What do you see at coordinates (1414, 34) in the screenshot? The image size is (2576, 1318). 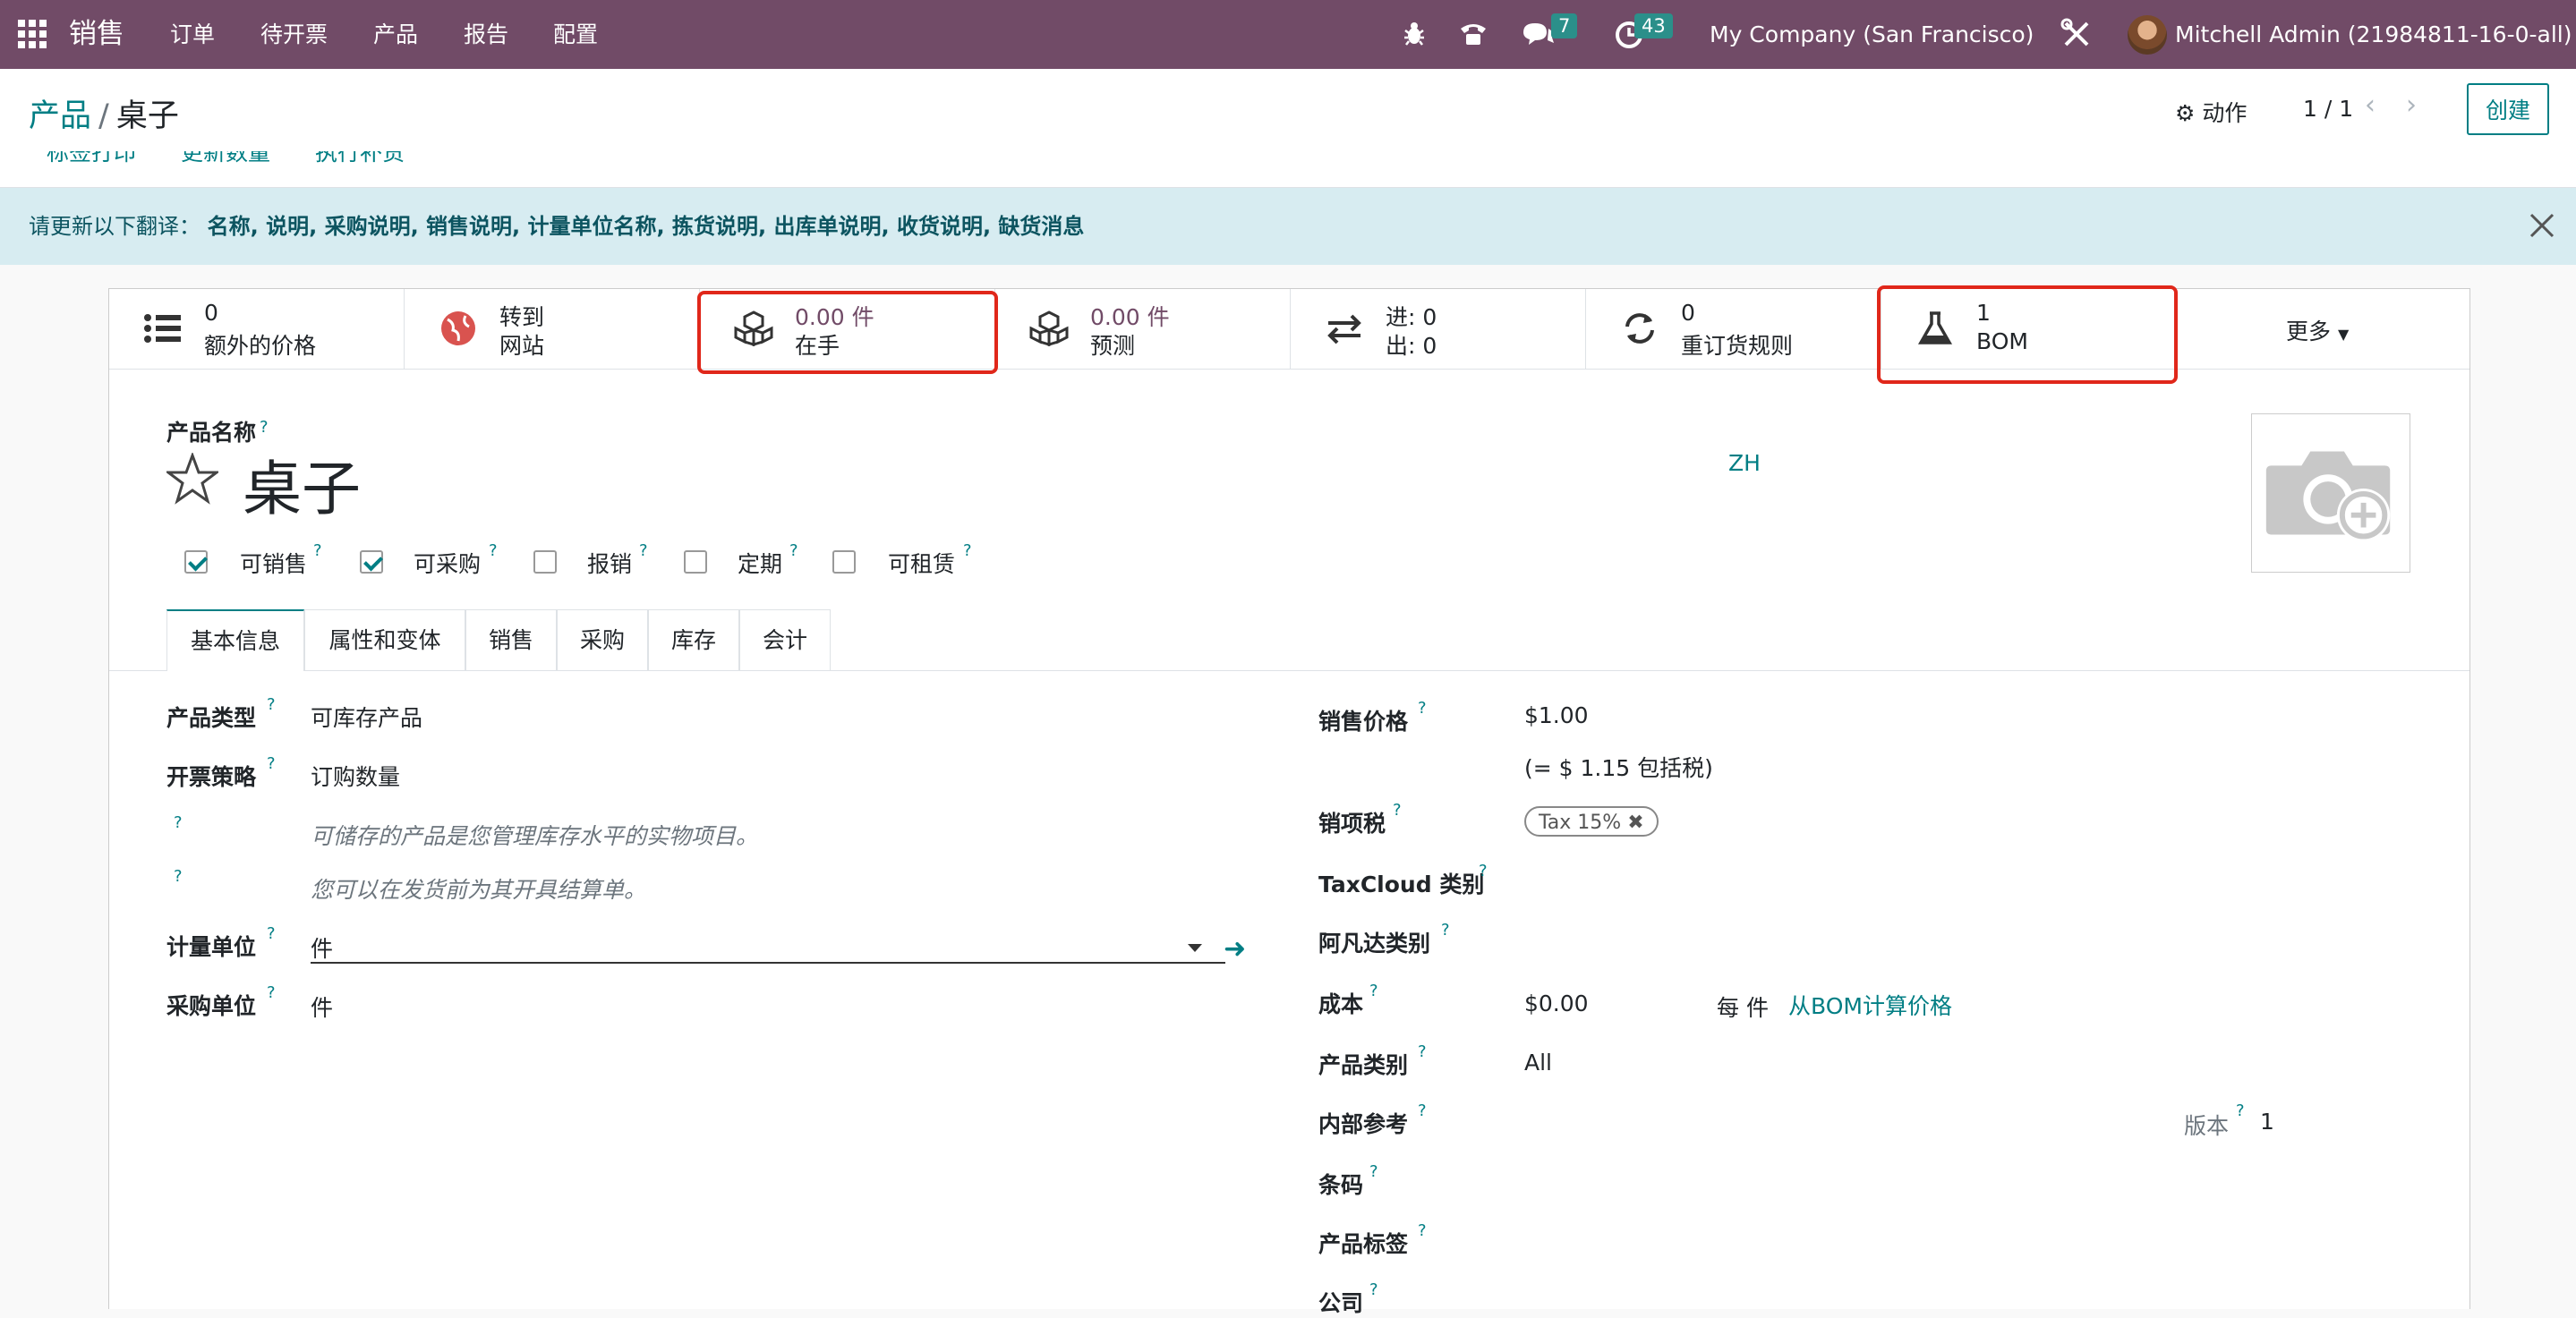 I see `bug-icon` at bounding box center [1414, 34].